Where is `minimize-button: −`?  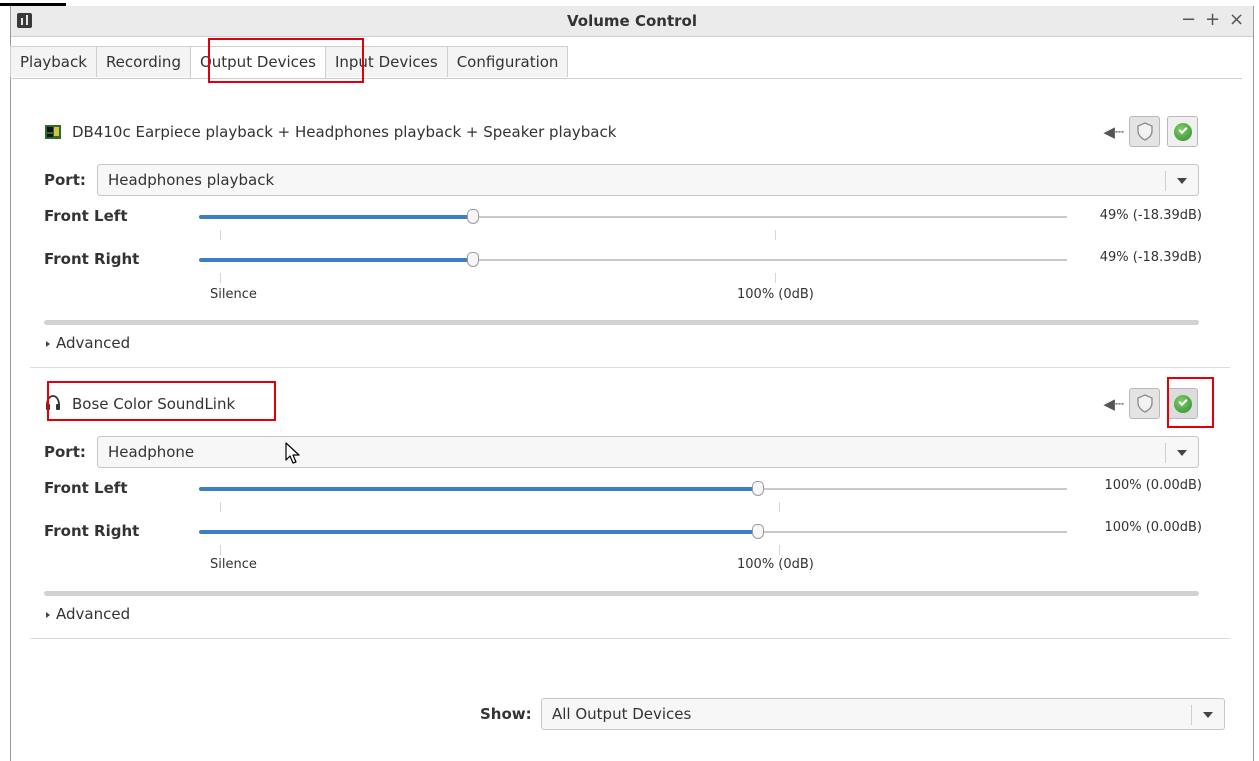 minimize-button: − is located at coordinates (1188, 20).